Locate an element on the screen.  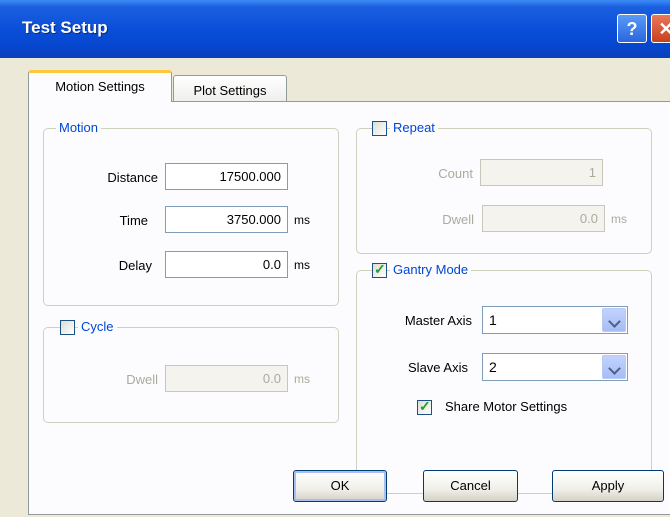
repeat-group: Repeat Count 1 Dwell 0.0 ms is located at coordinates (504, 187).